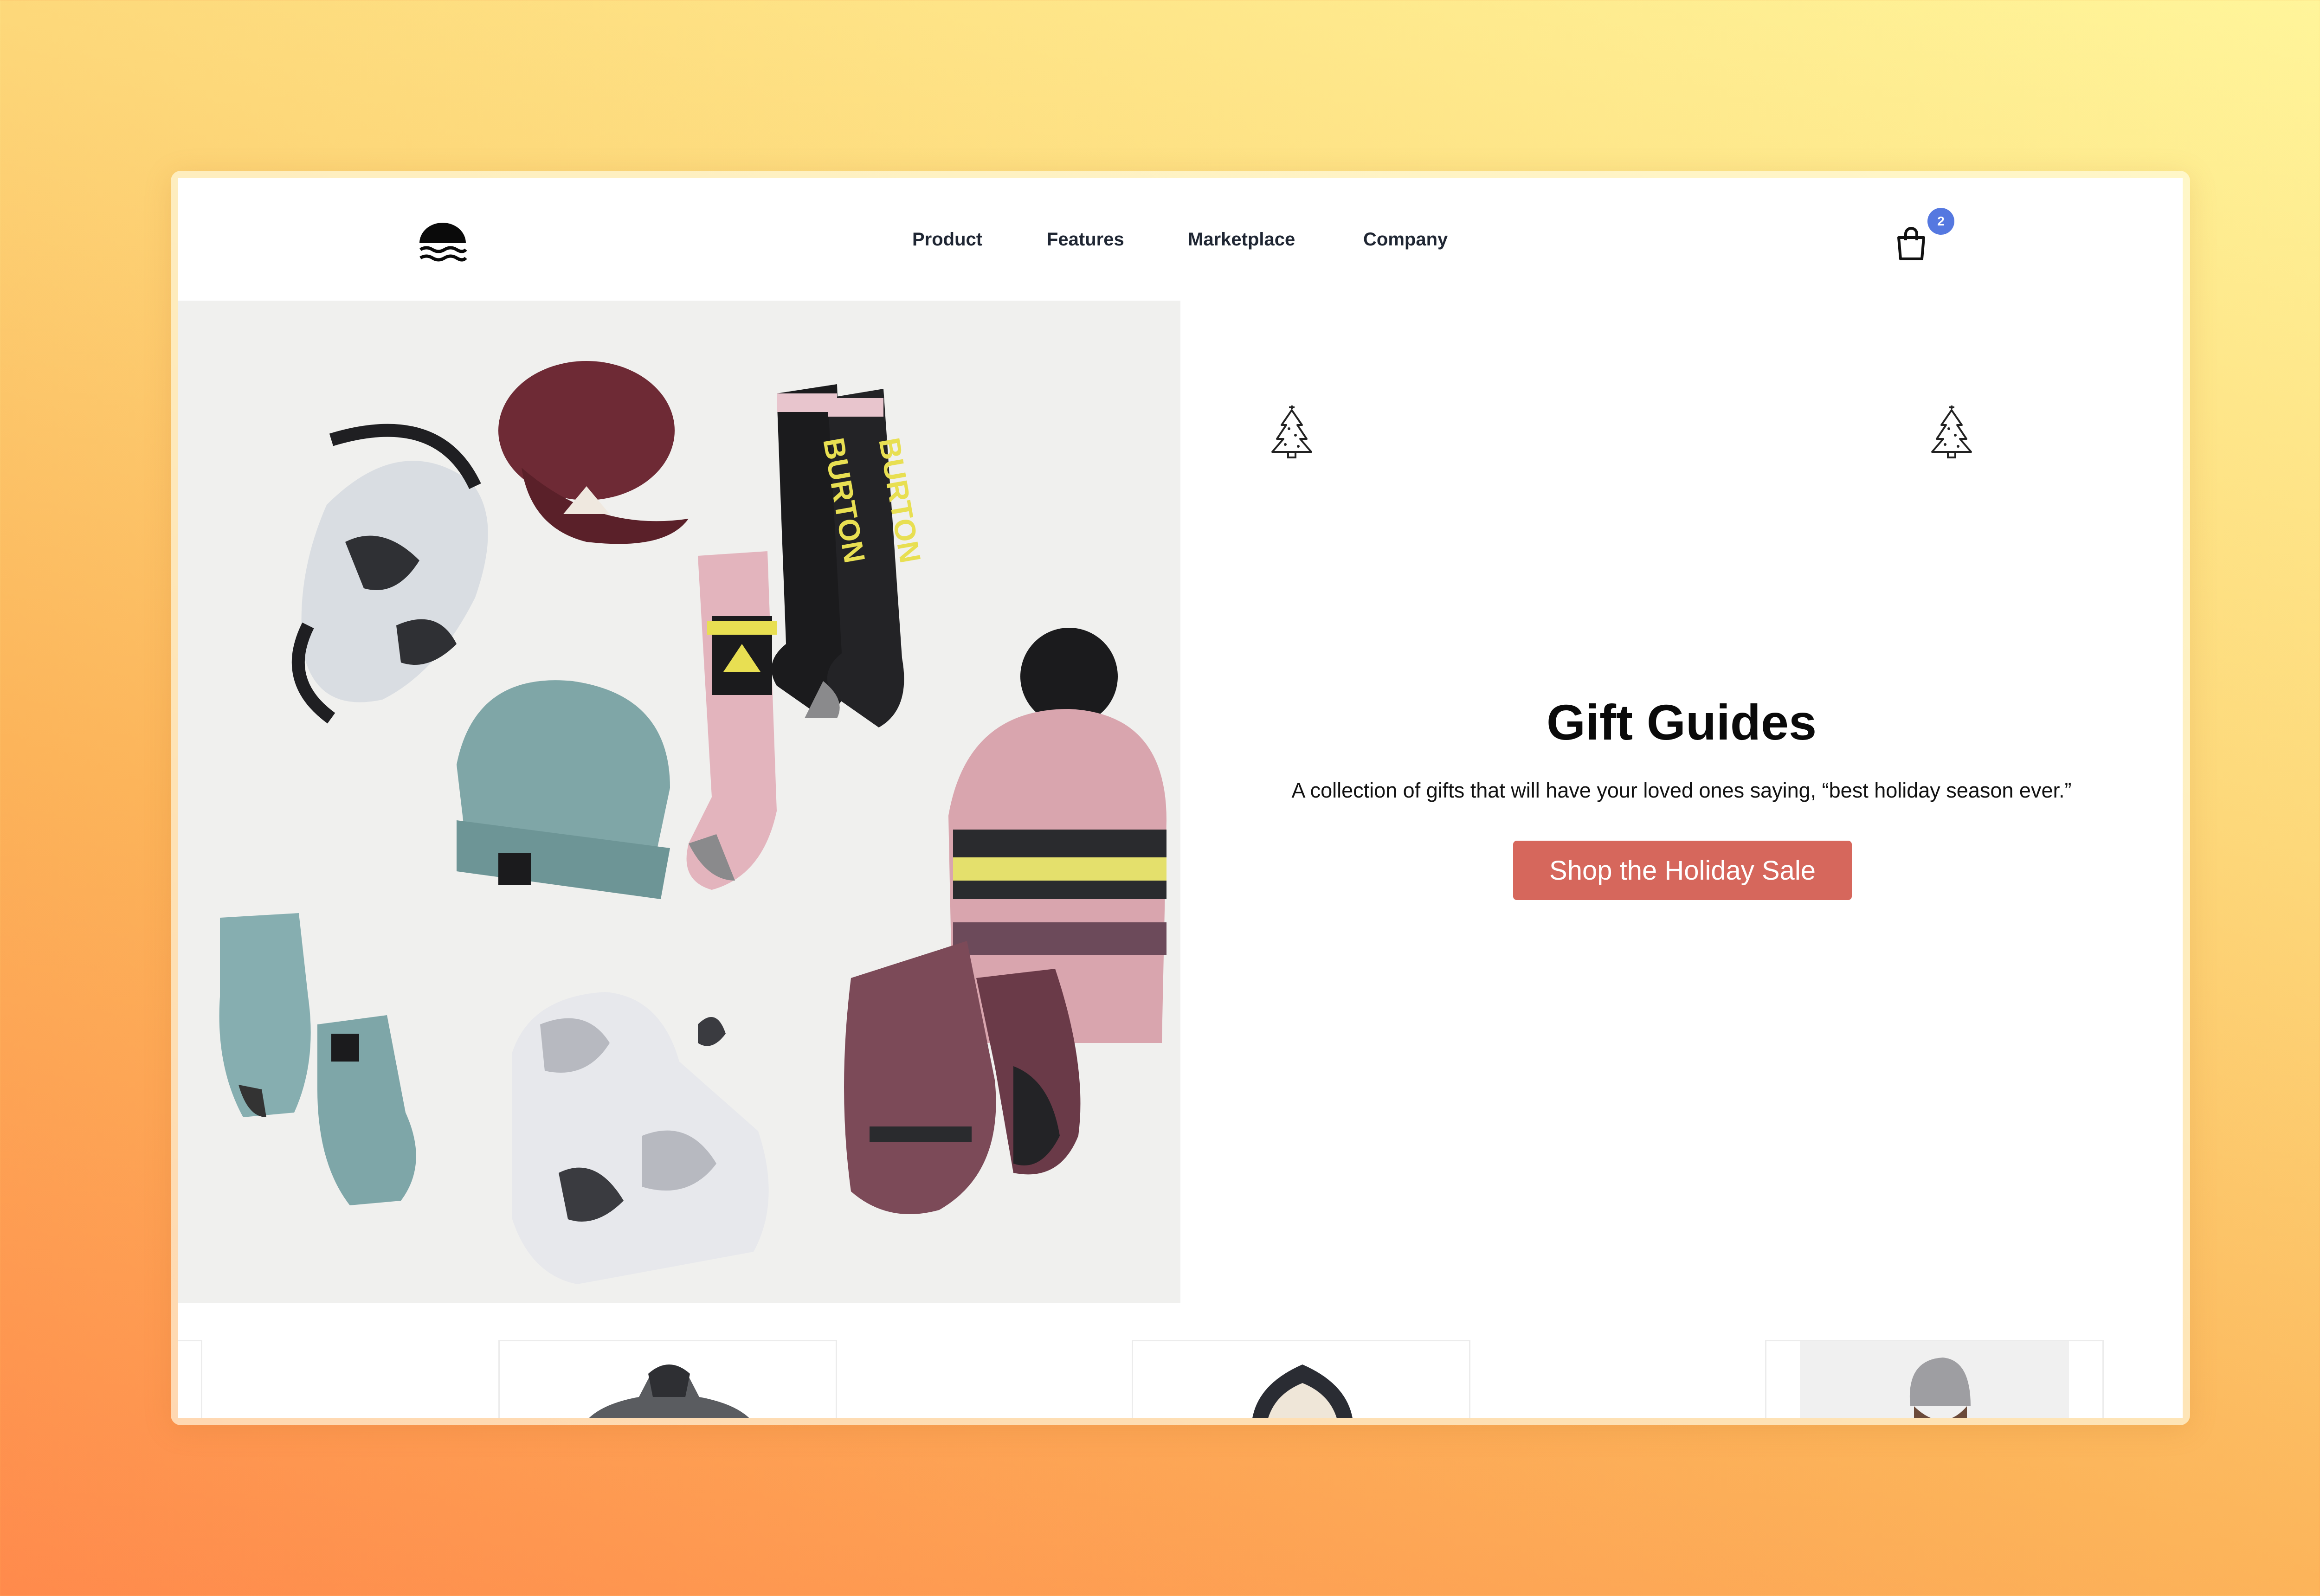 Image resolution: width=2320 pixels, height=1596 pixels. I want to click on nav-features: Features, so click(1086, 240).